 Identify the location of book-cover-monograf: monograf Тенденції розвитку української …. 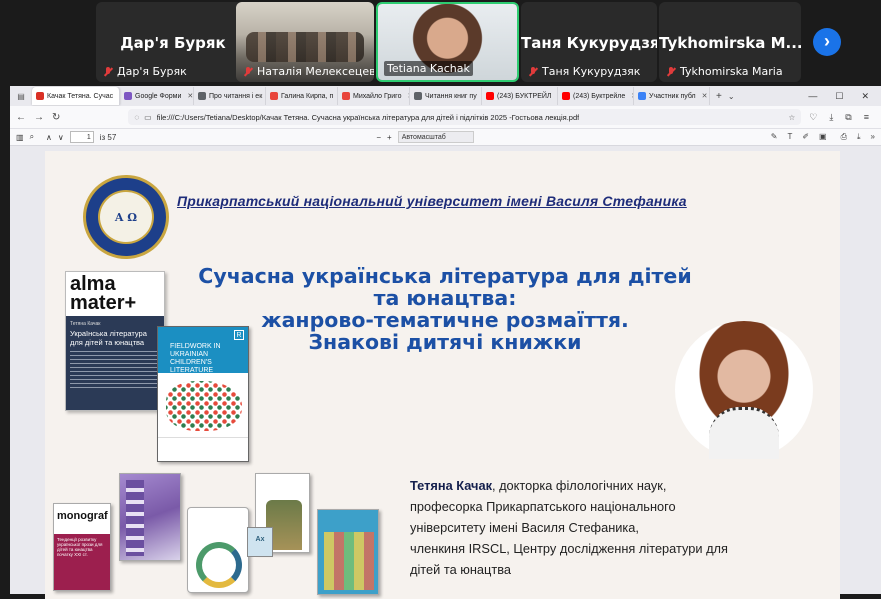
(82, 547).